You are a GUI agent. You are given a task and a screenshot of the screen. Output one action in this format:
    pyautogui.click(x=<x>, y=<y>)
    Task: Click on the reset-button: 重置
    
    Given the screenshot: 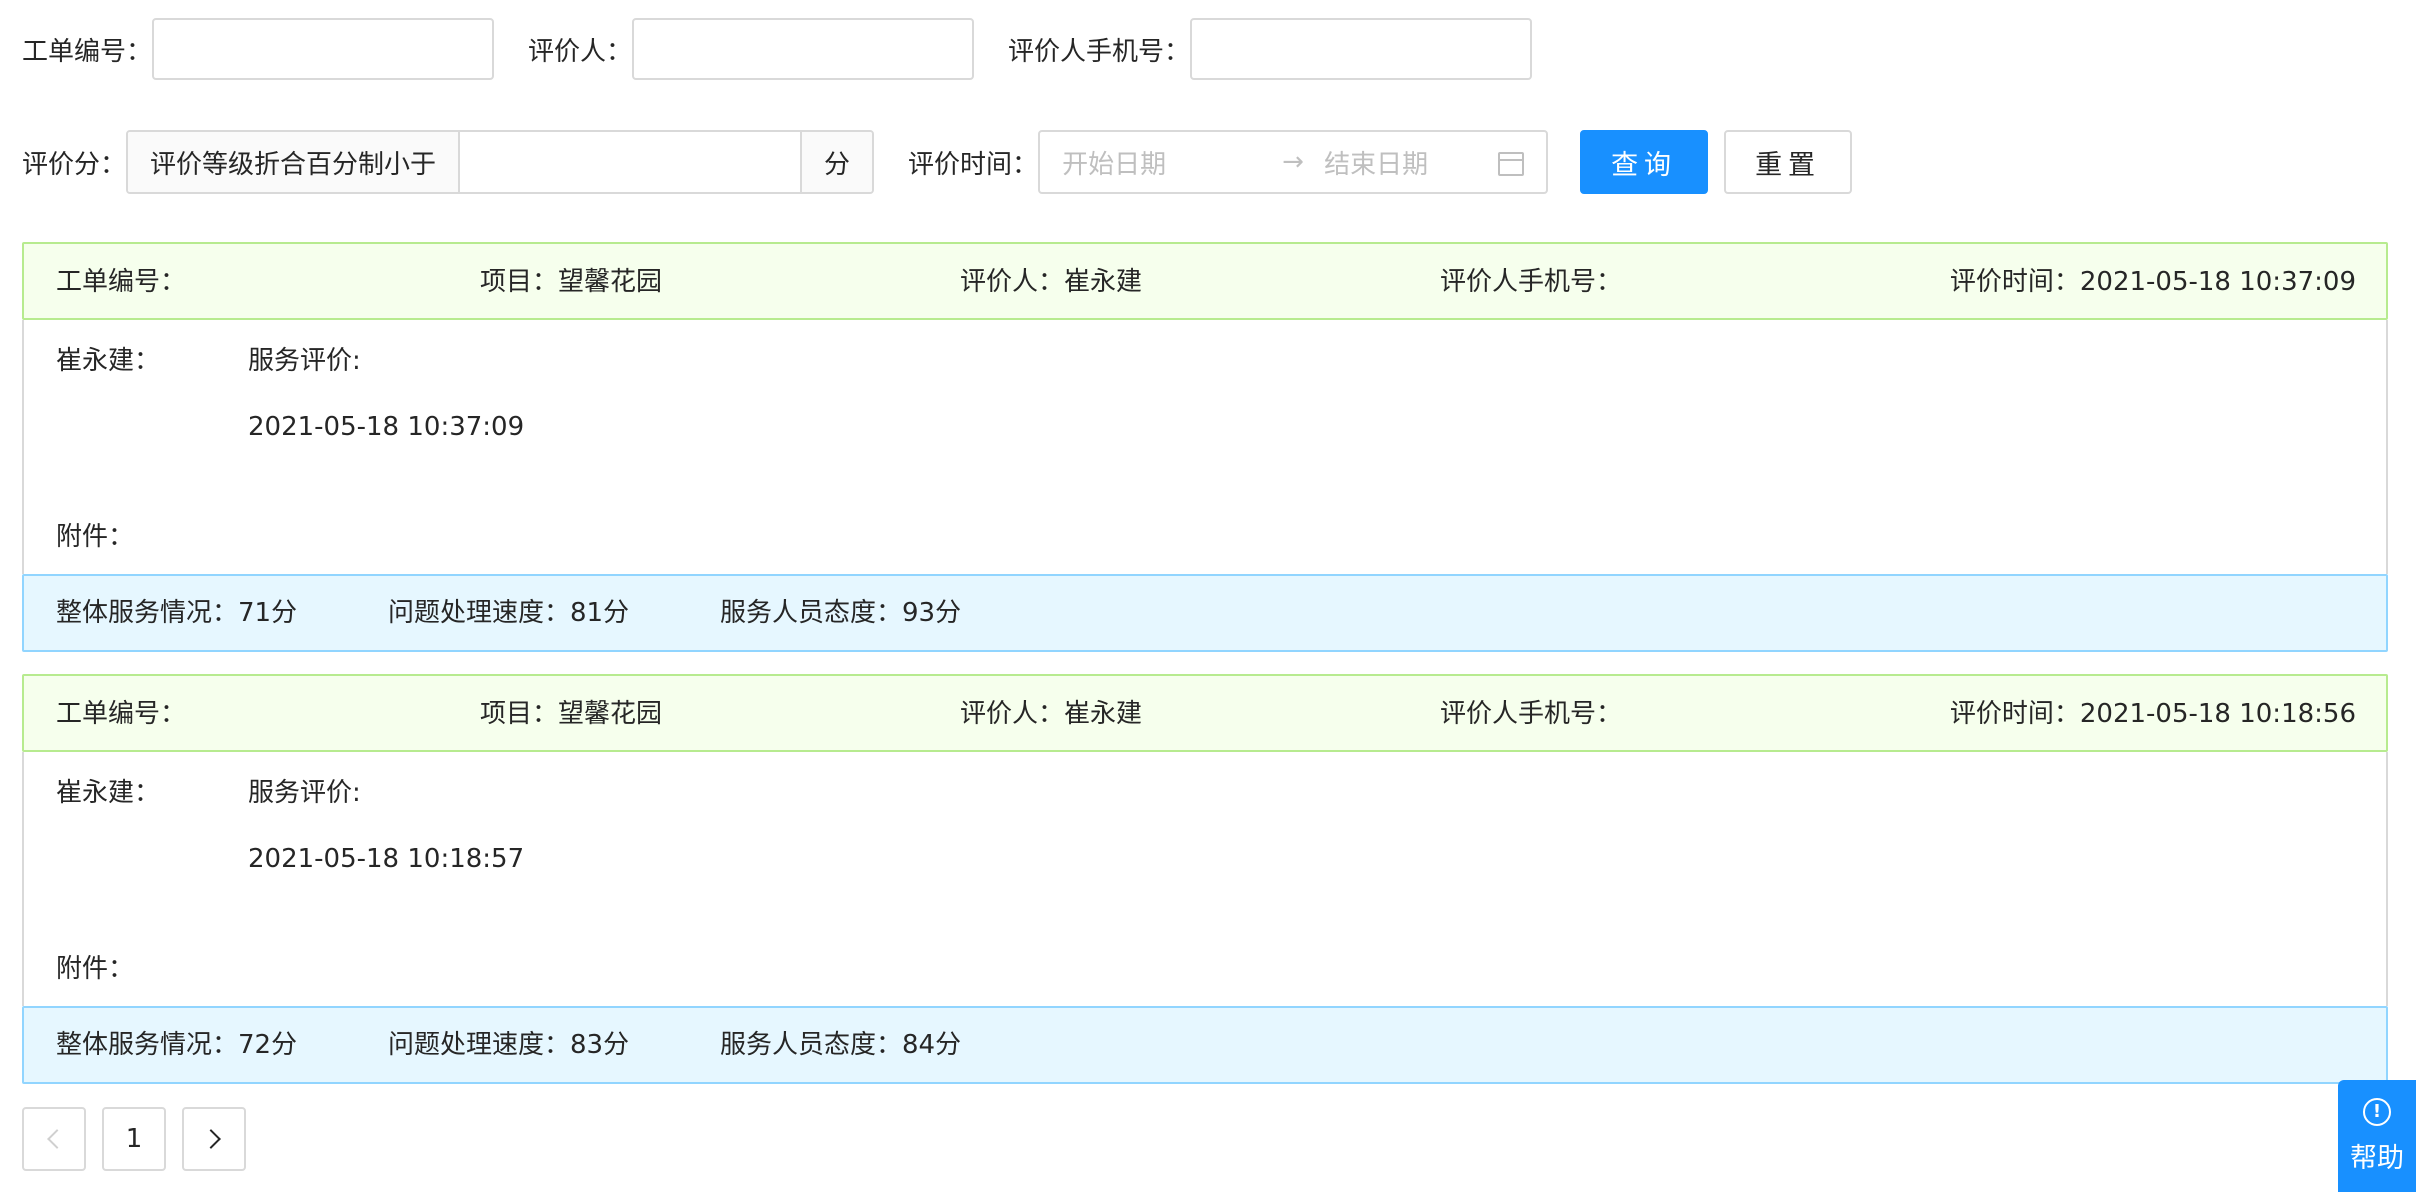 What is the action you would take?
    pyautogui.click(x=1788, y=162)
    